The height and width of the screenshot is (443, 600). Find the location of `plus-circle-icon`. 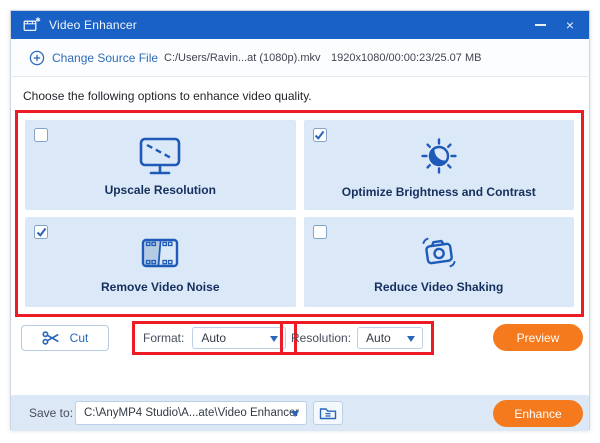

plus-circle-icon is located at coordinates (37, 58).